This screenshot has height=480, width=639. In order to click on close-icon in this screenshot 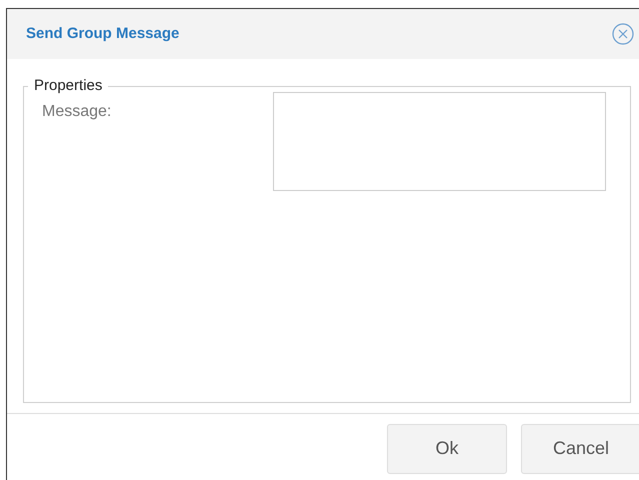, I will do `click(623, 34)`.